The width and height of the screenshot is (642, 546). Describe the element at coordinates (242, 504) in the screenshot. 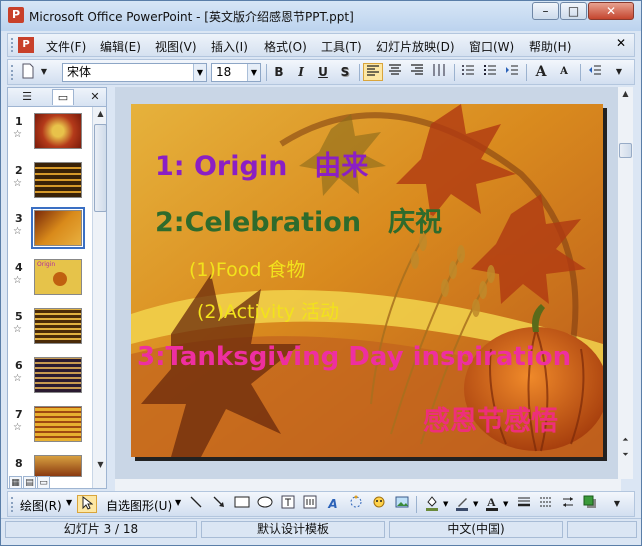

I see `rectangle-tool-icon` at that location.